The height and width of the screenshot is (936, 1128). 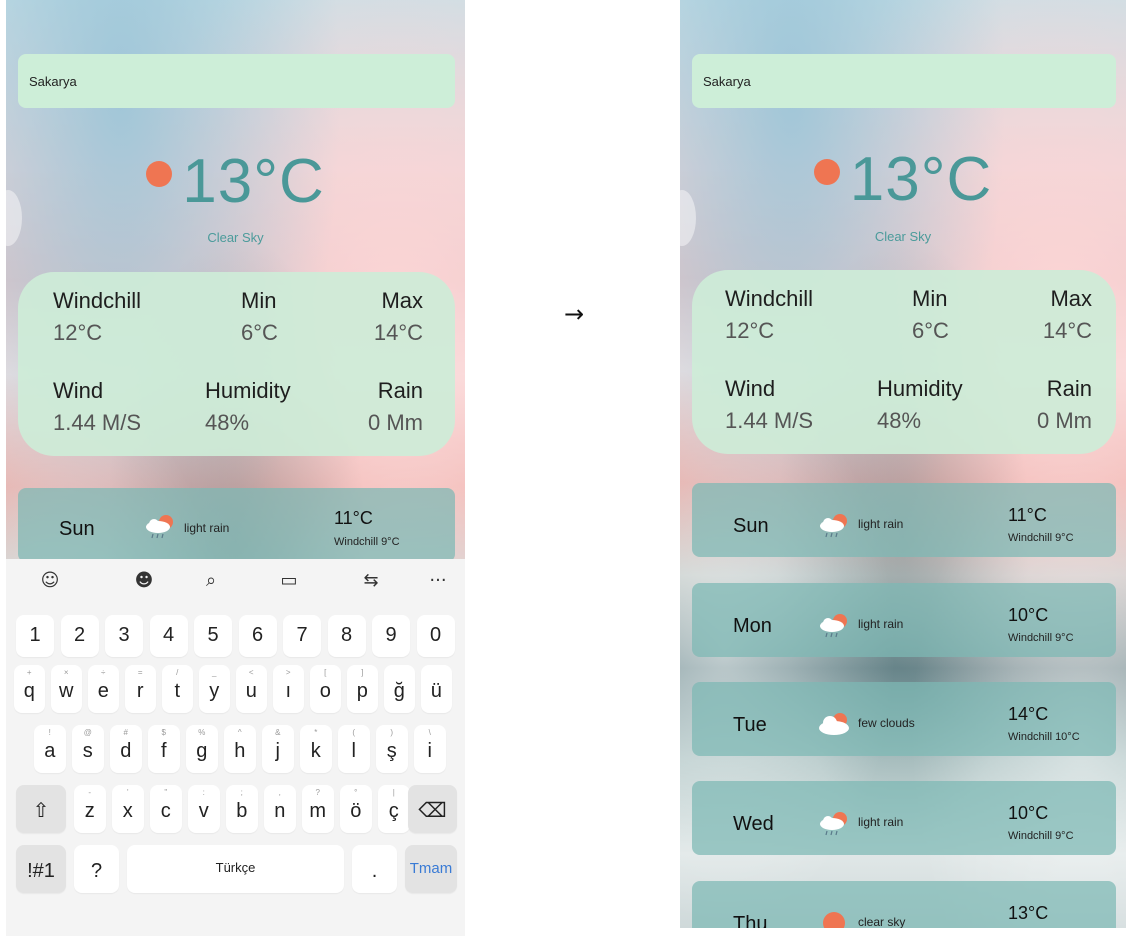 What do you see at coordinates (1028, 615) in the screenshot?
I see `forecast-temperature: 10°C` at bounding box center [1028, 615].